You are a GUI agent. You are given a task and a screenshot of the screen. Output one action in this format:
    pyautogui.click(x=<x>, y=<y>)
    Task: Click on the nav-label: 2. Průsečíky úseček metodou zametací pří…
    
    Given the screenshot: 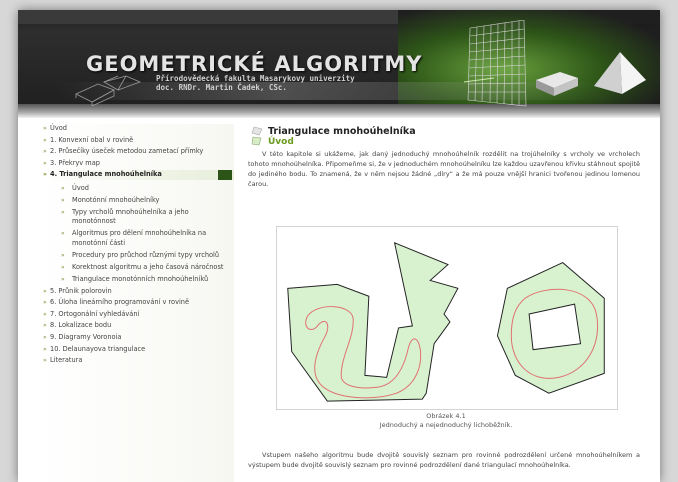 What is the action you would take?
    pyautogui.click(x=127, y=151)
    